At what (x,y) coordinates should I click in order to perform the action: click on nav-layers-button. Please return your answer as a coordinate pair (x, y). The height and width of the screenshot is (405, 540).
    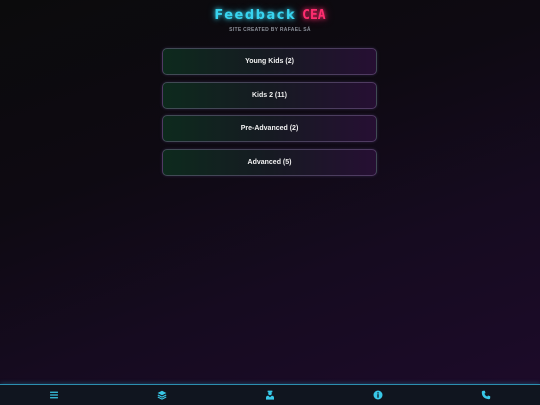
    Looking at the image, I should click on (162, 395).